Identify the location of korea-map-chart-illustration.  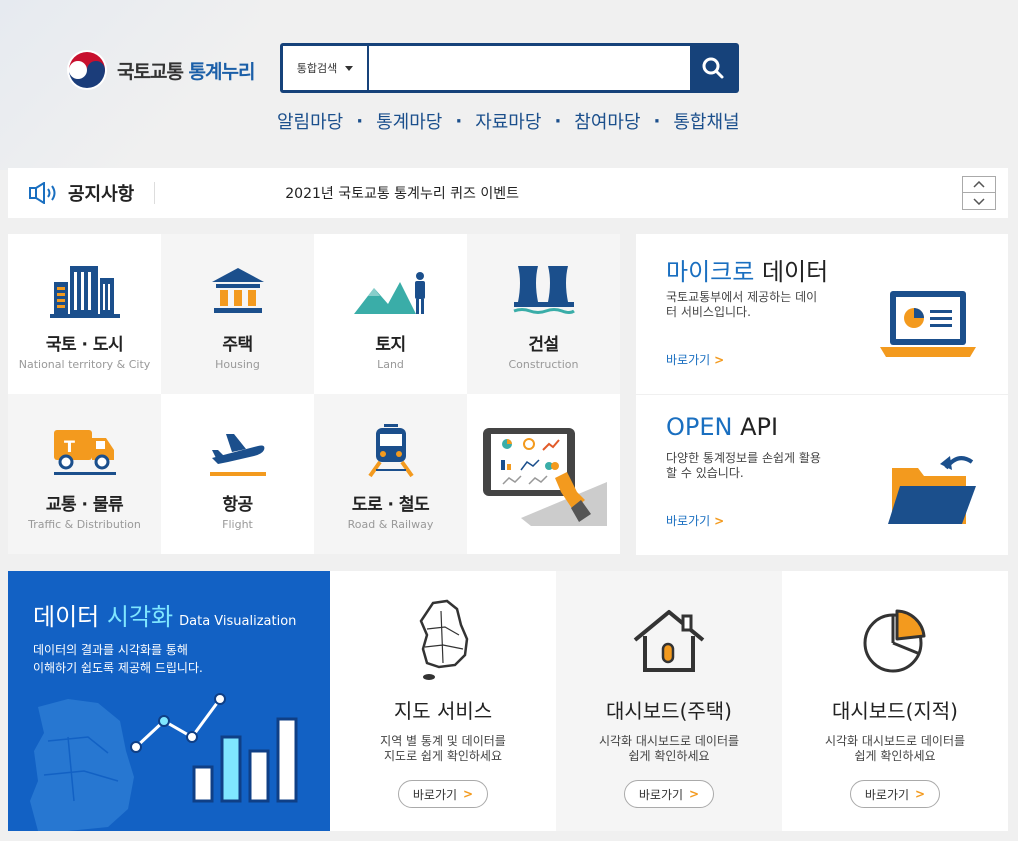
(164, 762).